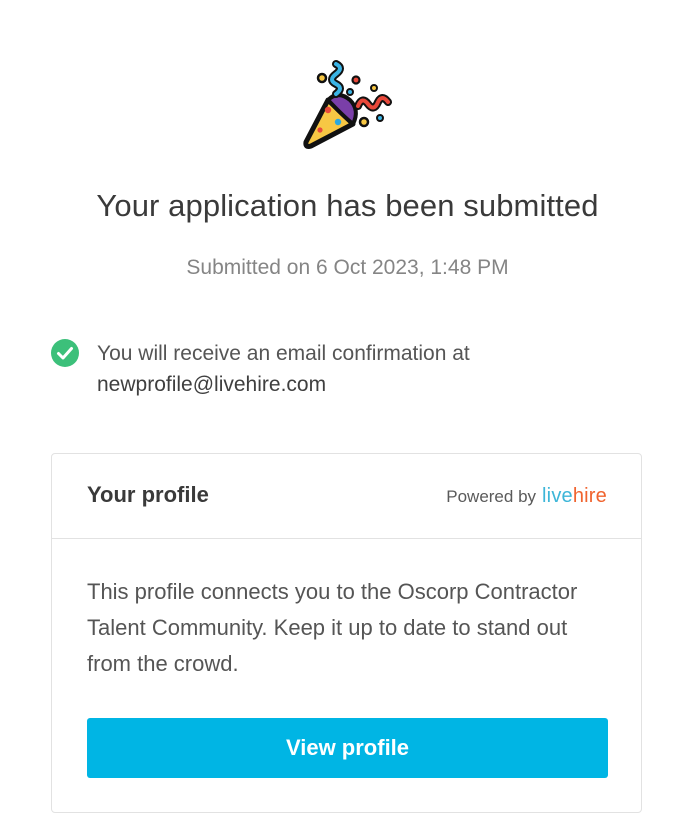  I want to click on profile-card-title: Your profile, so click(148, 494).